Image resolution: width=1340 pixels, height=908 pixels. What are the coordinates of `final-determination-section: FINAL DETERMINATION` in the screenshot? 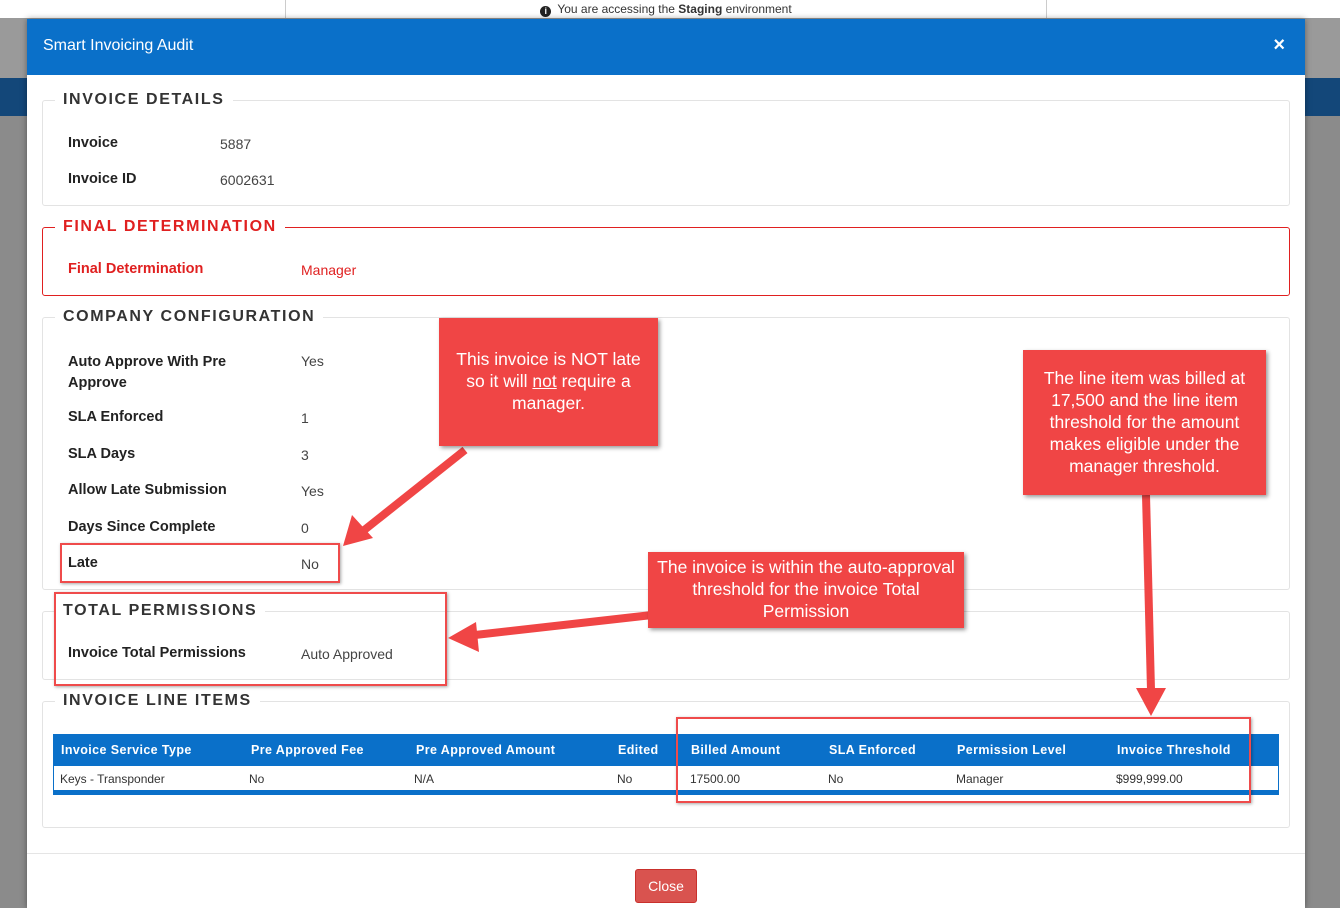 It's located at (666, 257).